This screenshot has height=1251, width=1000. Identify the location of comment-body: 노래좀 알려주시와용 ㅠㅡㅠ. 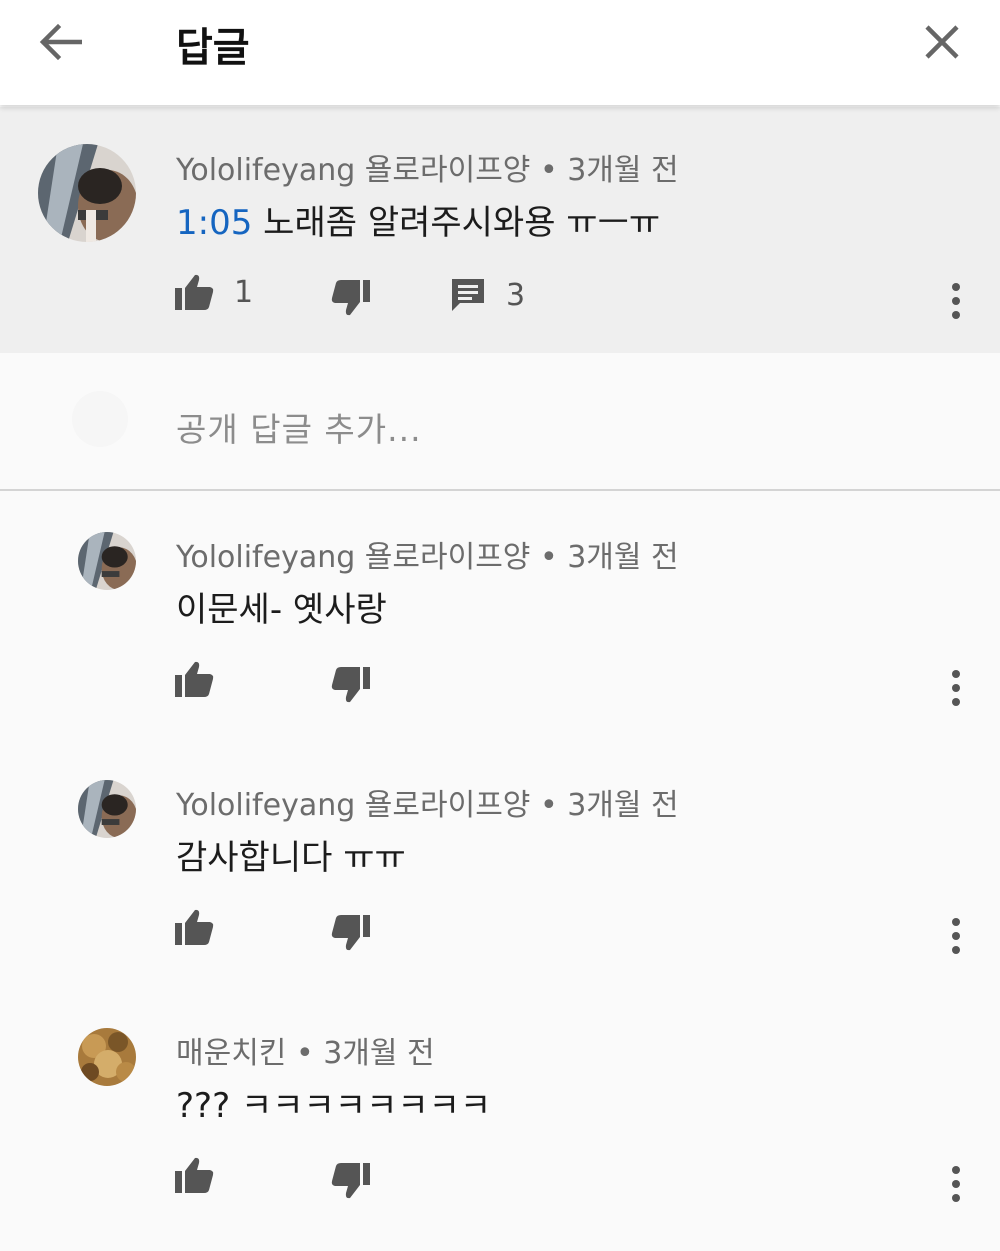
(456, 223).